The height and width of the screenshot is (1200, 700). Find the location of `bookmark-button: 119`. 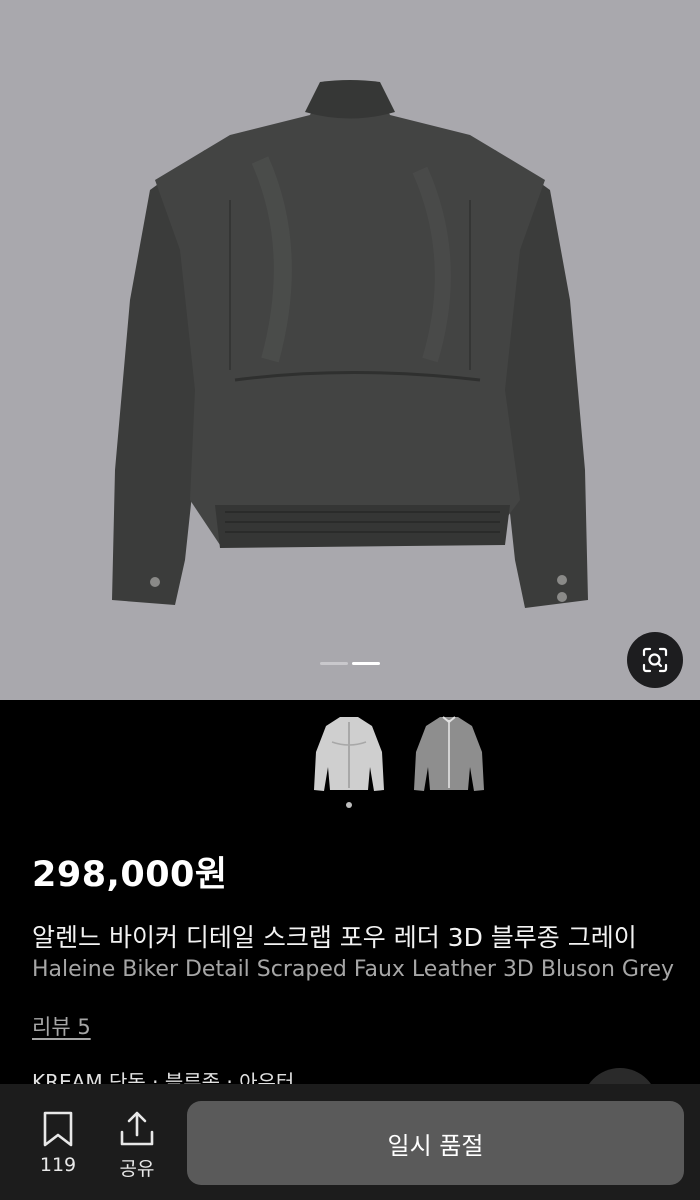

bookmark-button: 119 is located at coordinates (58, 1143).